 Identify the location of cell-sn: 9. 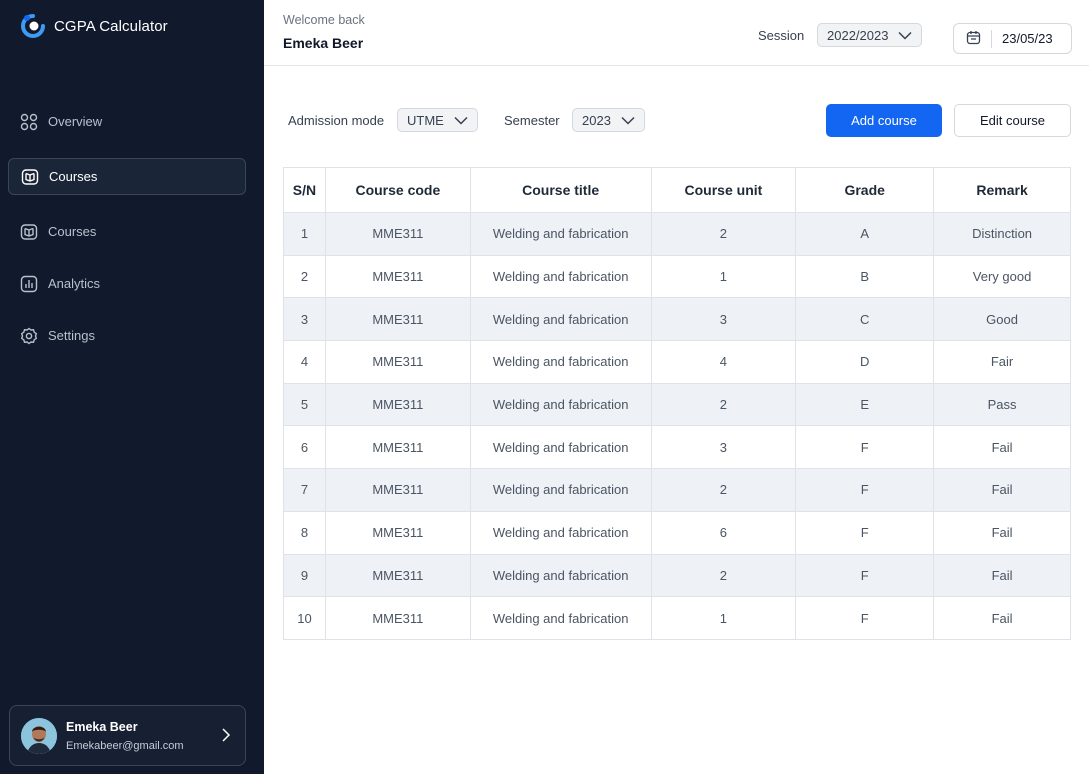
(304, 575).